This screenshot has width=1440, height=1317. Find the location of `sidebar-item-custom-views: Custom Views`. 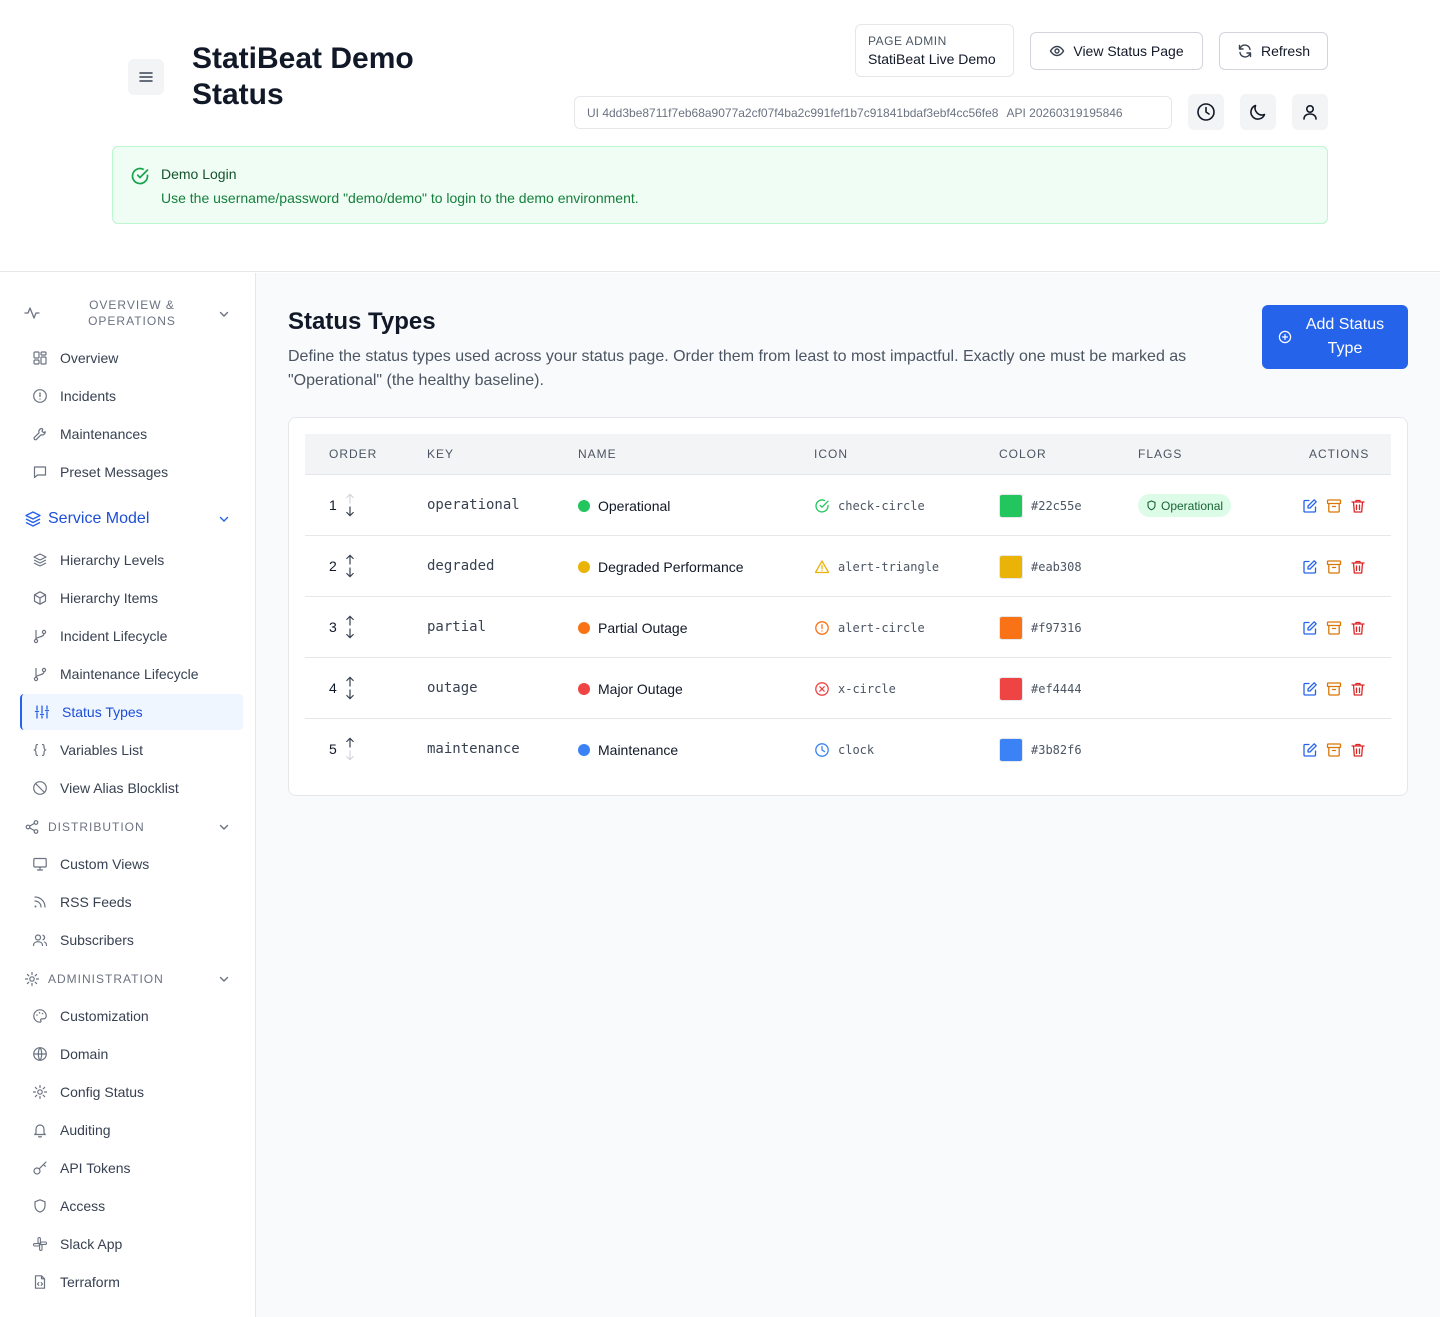

sidebar-item-custom-views: Custom Views is located at coordinates (131, 864).